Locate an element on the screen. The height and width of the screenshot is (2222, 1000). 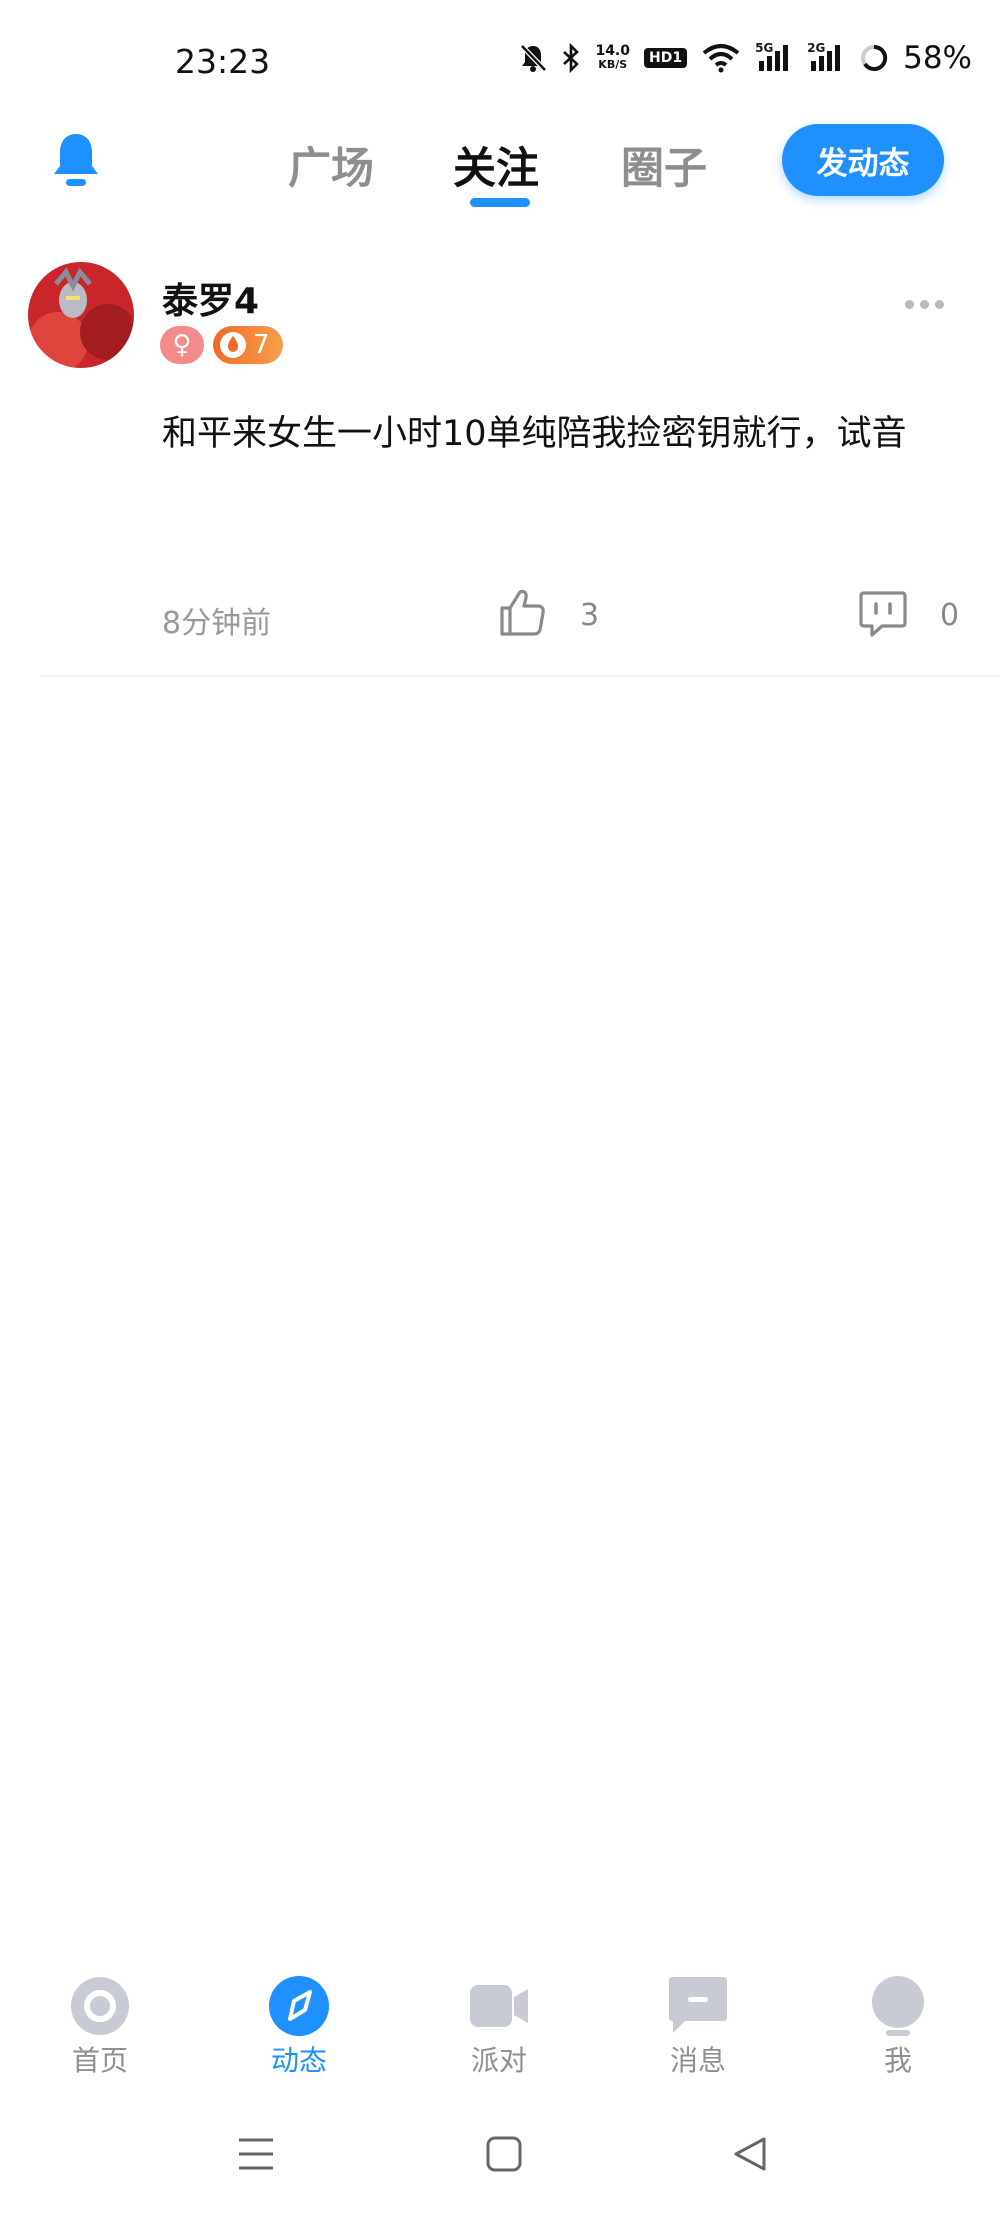
wifi-icon is located at coordinates (721, 58).